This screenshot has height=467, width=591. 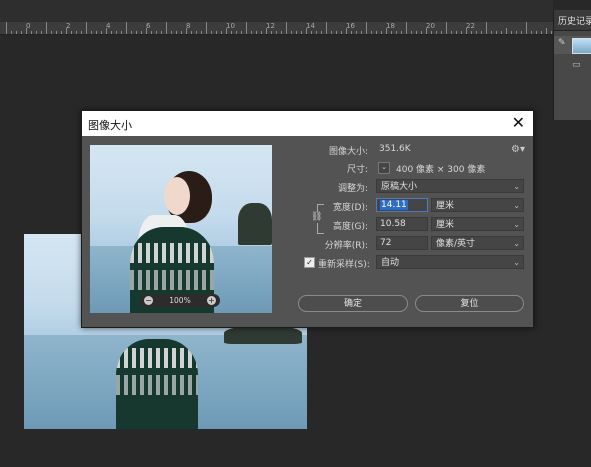 What do you see at coordinates (310, 26) in the screenshot?
I see `ruler-label: 14` at bounding box center [310, 26].